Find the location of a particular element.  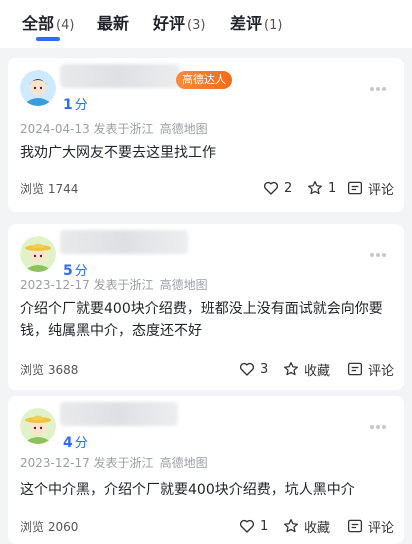

review-score: 4分 is located at coordinates (75, 441).